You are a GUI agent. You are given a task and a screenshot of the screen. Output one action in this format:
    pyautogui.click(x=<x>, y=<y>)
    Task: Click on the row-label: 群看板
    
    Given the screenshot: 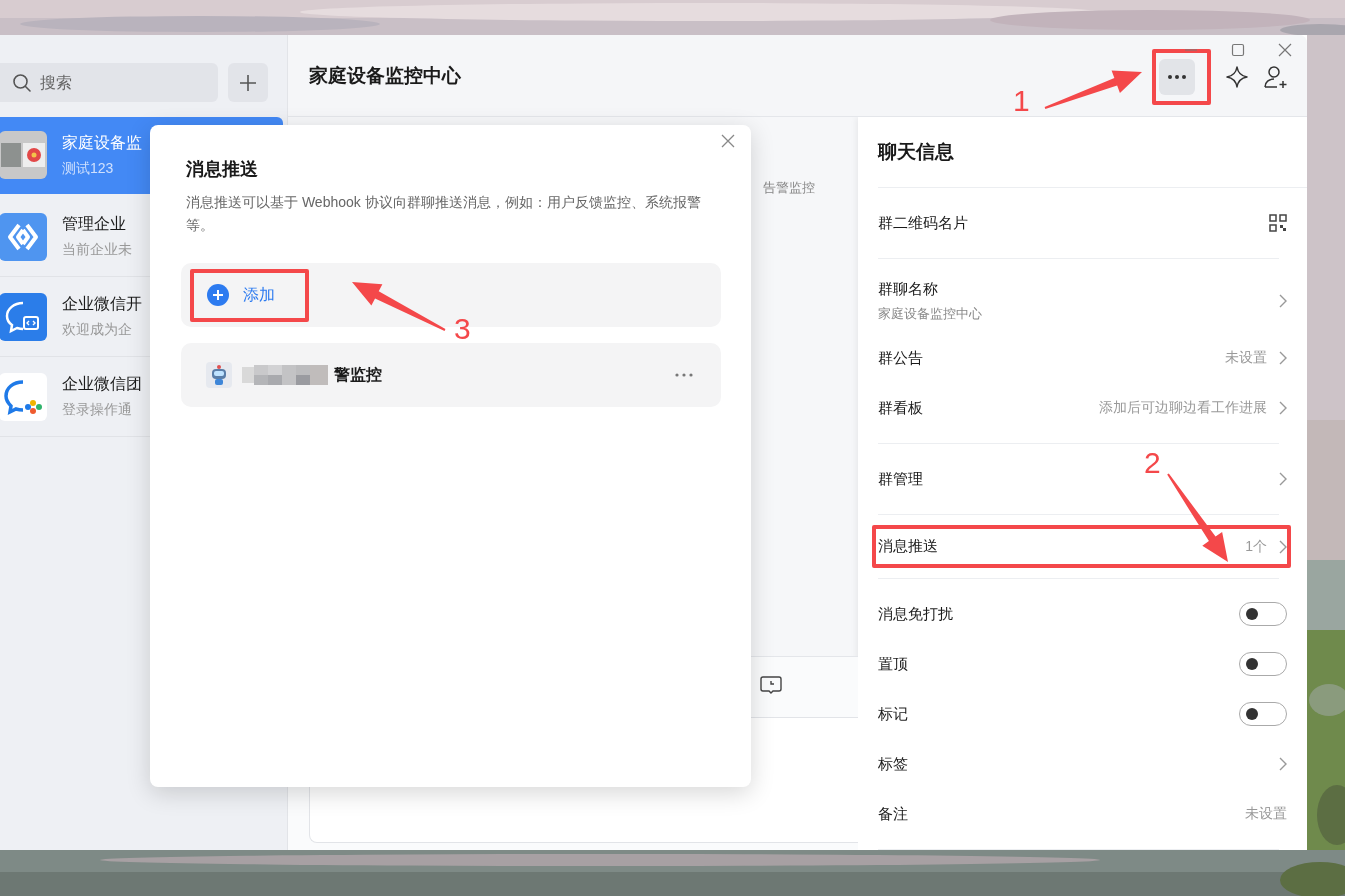 What is the action you would take?
    pyautogui.click(x=900, y=408)
    